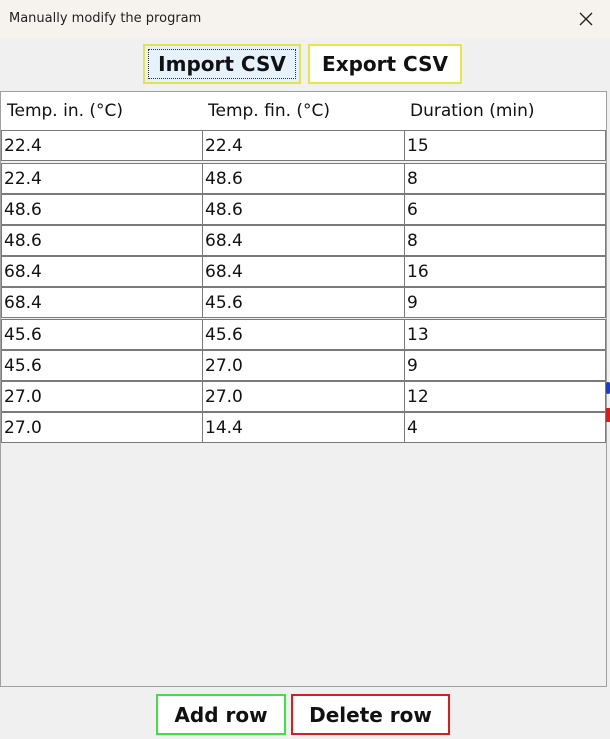 The width and height of the screenshot is (610, 739). I want to click on table-row: 22.4 48.6 8, so click(303, 178).